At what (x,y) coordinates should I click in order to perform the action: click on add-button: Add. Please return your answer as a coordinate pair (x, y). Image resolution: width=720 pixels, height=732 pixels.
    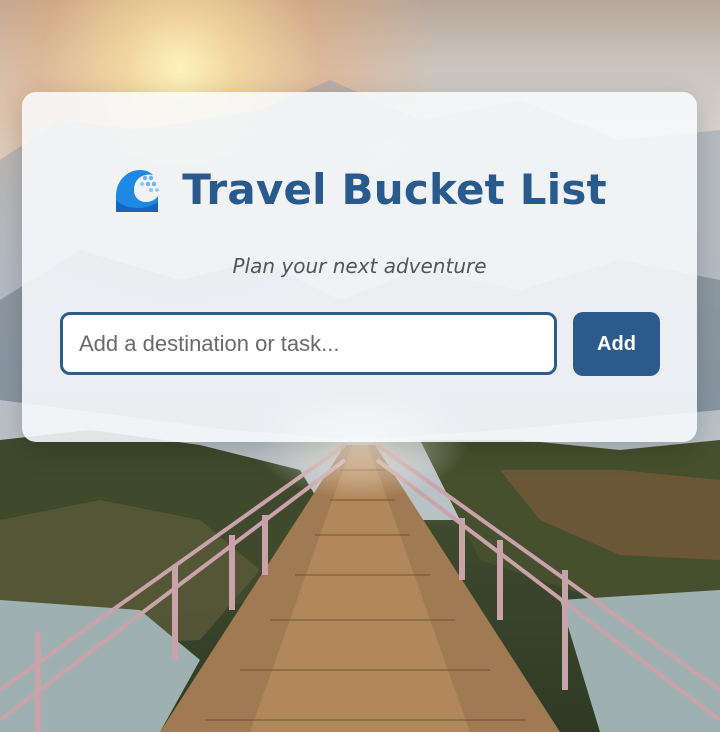
    Looking at the image, I should click on (616, 344).